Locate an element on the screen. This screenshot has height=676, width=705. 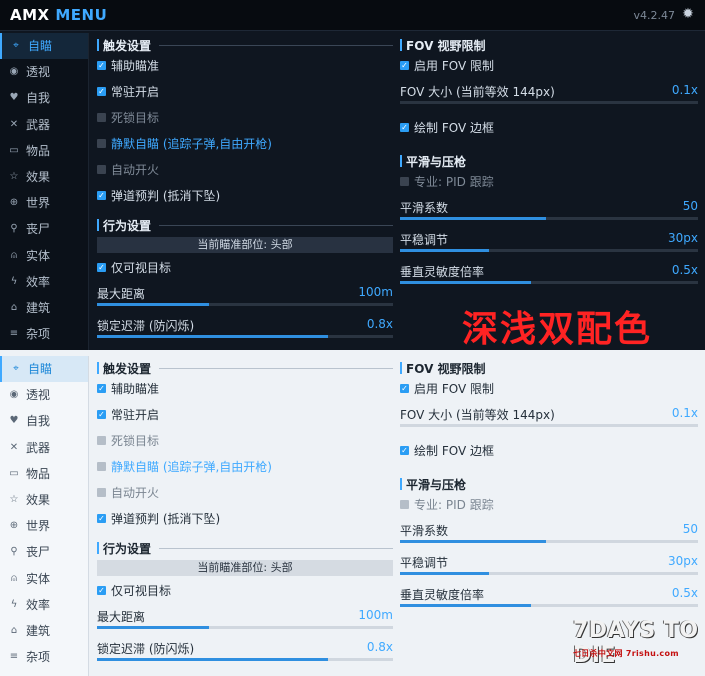
sidebar-item-label: 透视 is located at coordinates (38, 72).